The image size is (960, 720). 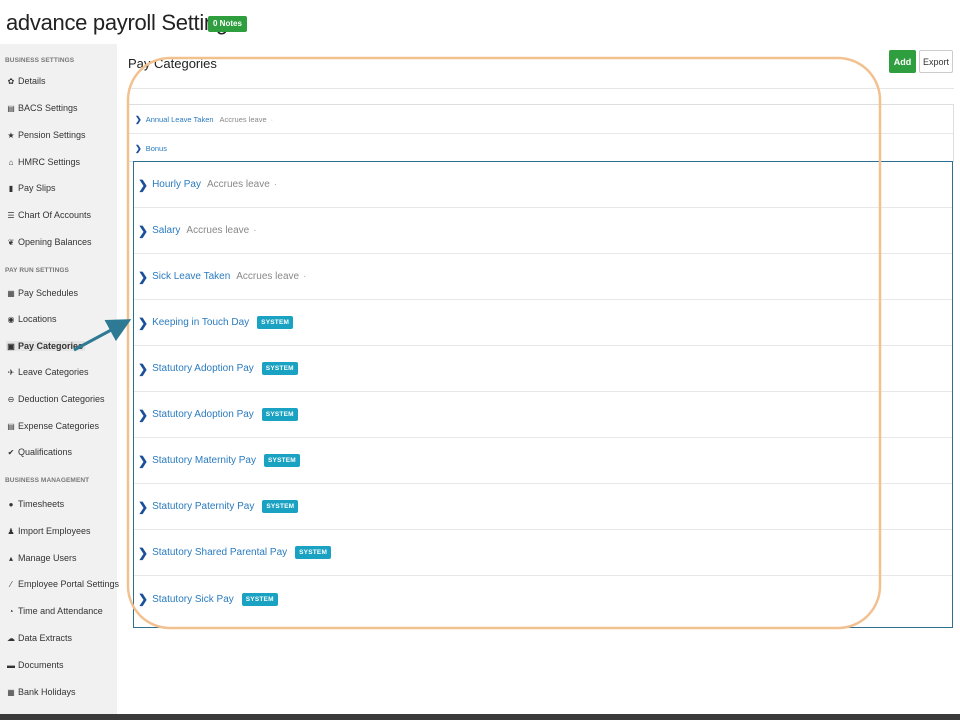 What do you see at coordinates (543, 599) in the screenshot?
I see `pay-category-row: ❯ Statutory Sick Pay SYSTEM` at bounding box center [543, 599].